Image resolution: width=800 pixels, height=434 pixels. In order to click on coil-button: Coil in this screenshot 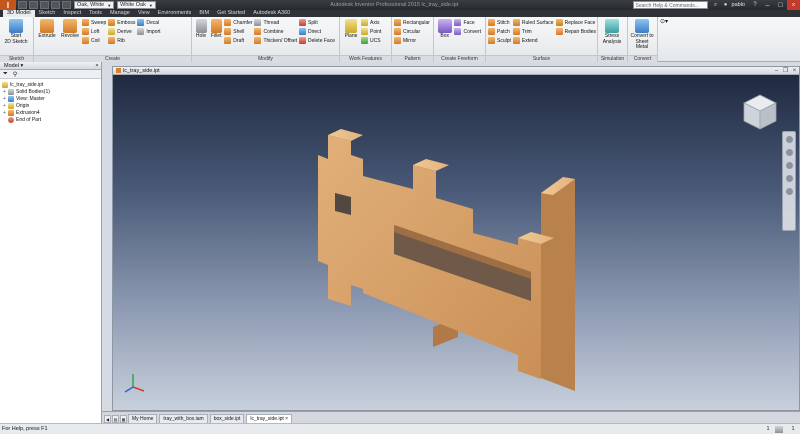, I will do `click(94, 40)`.